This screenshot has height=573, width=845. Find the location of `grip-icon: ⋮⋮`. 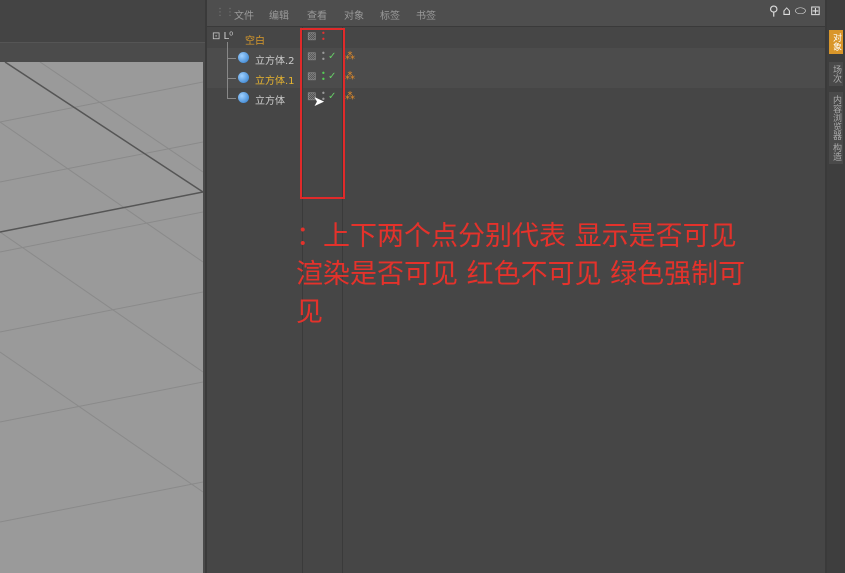

grip-icon: ⋮⋮ is located at coordinates (225, 12).